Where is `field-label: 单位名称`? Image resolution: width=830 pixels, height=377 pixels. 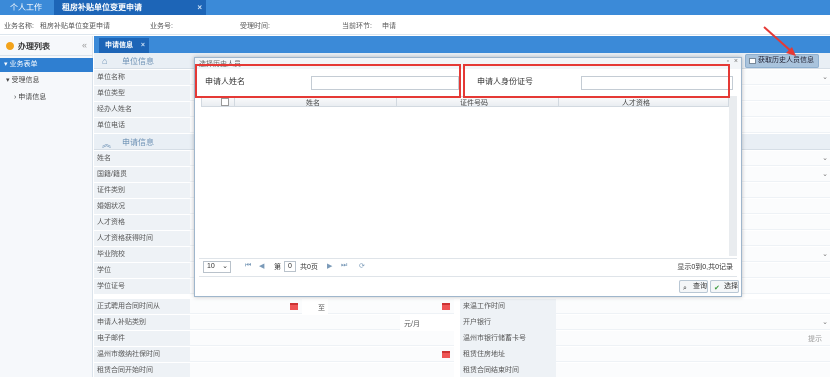
field-label: 单位名称 is located at coordinates (142, 78).